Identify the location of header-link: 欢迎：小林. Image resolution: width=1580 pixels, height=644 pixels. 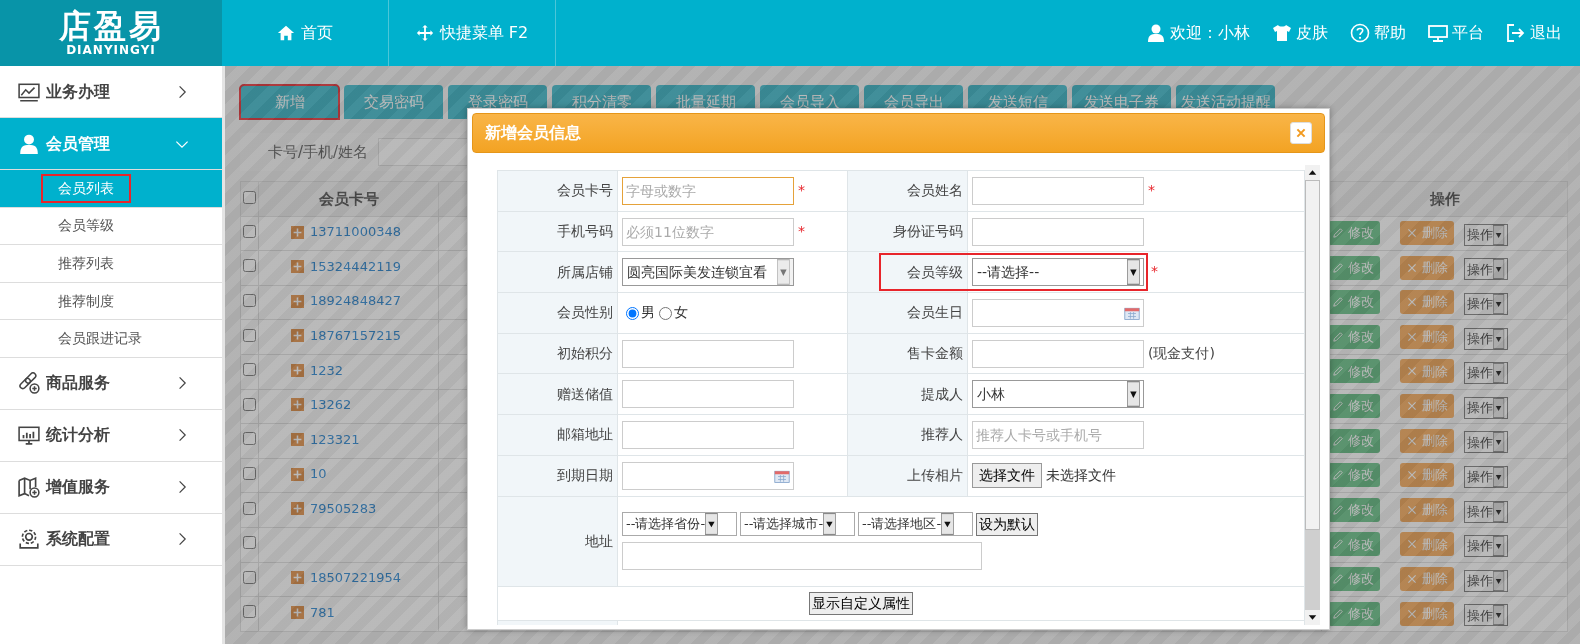
(1198, 33).